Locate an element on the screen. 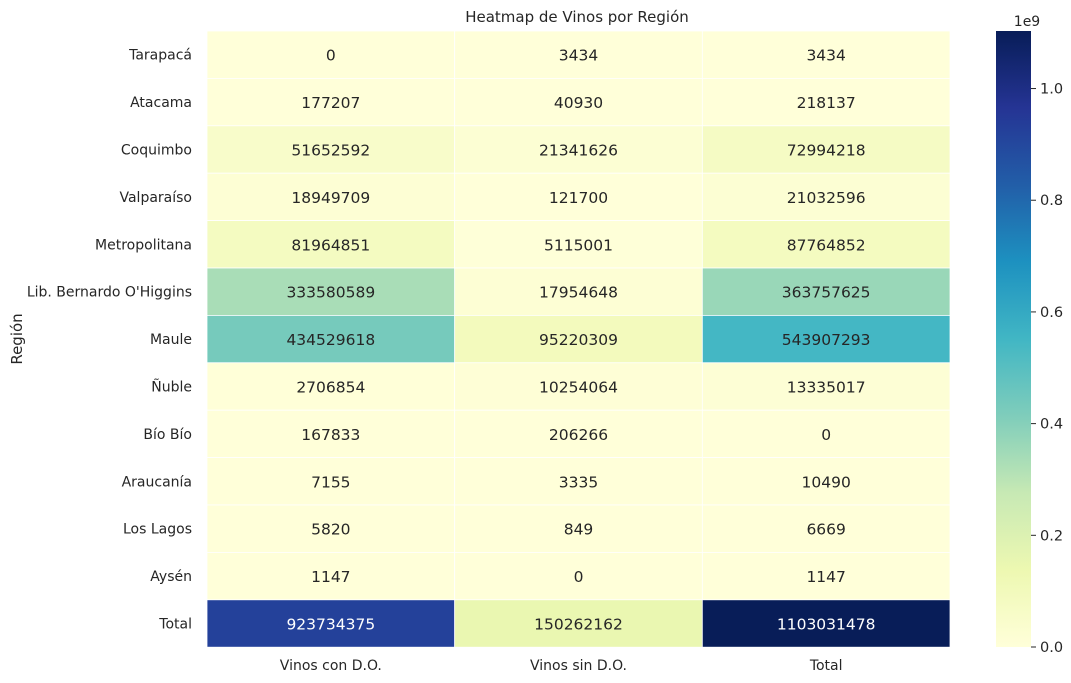  cell-value-label: 95220309 is located at coordinates (578, 340).